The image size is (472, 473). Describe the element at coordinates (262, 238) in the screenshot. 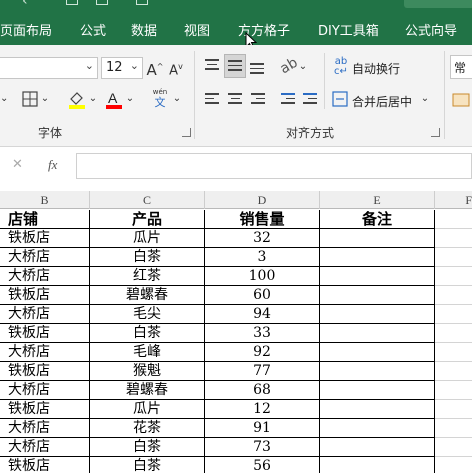

I see `sales-cell: 32` at that location.